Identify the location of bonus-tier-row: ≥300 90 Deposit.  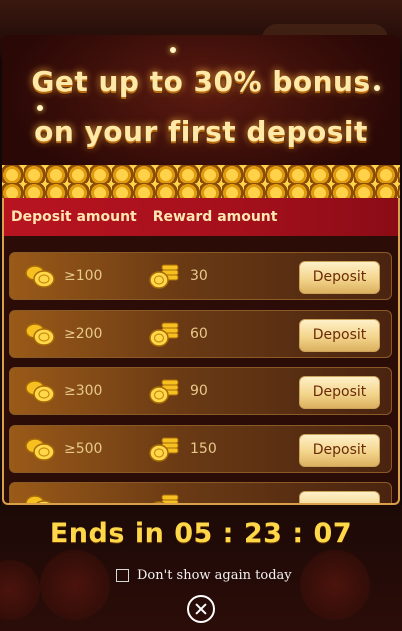
(200, 391).